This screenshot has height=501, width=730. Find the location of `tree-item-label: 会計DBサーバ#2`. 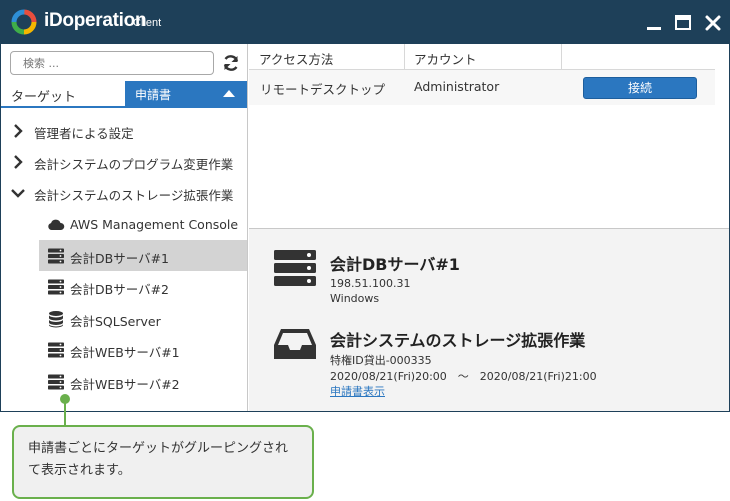

tree-item-label: 会計DBサーバ#2 is located at coordinates (120, 289).